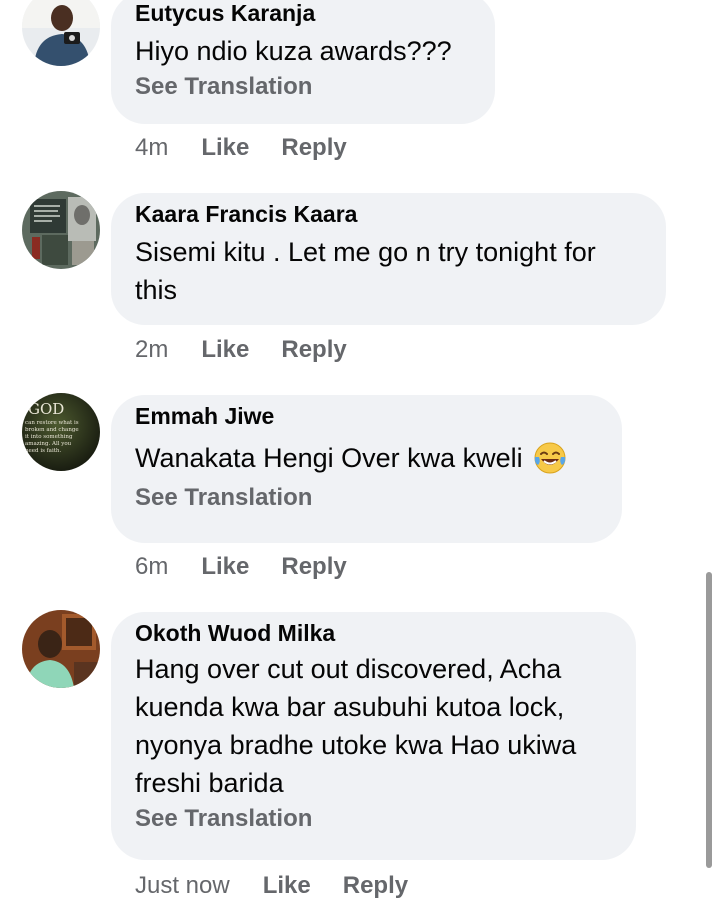 The image size is (720, 918). What do you see at coordinates (182, 886) in the screenshot?
I see `comment-timestamp: Just now` at bounding box center [182, 886].